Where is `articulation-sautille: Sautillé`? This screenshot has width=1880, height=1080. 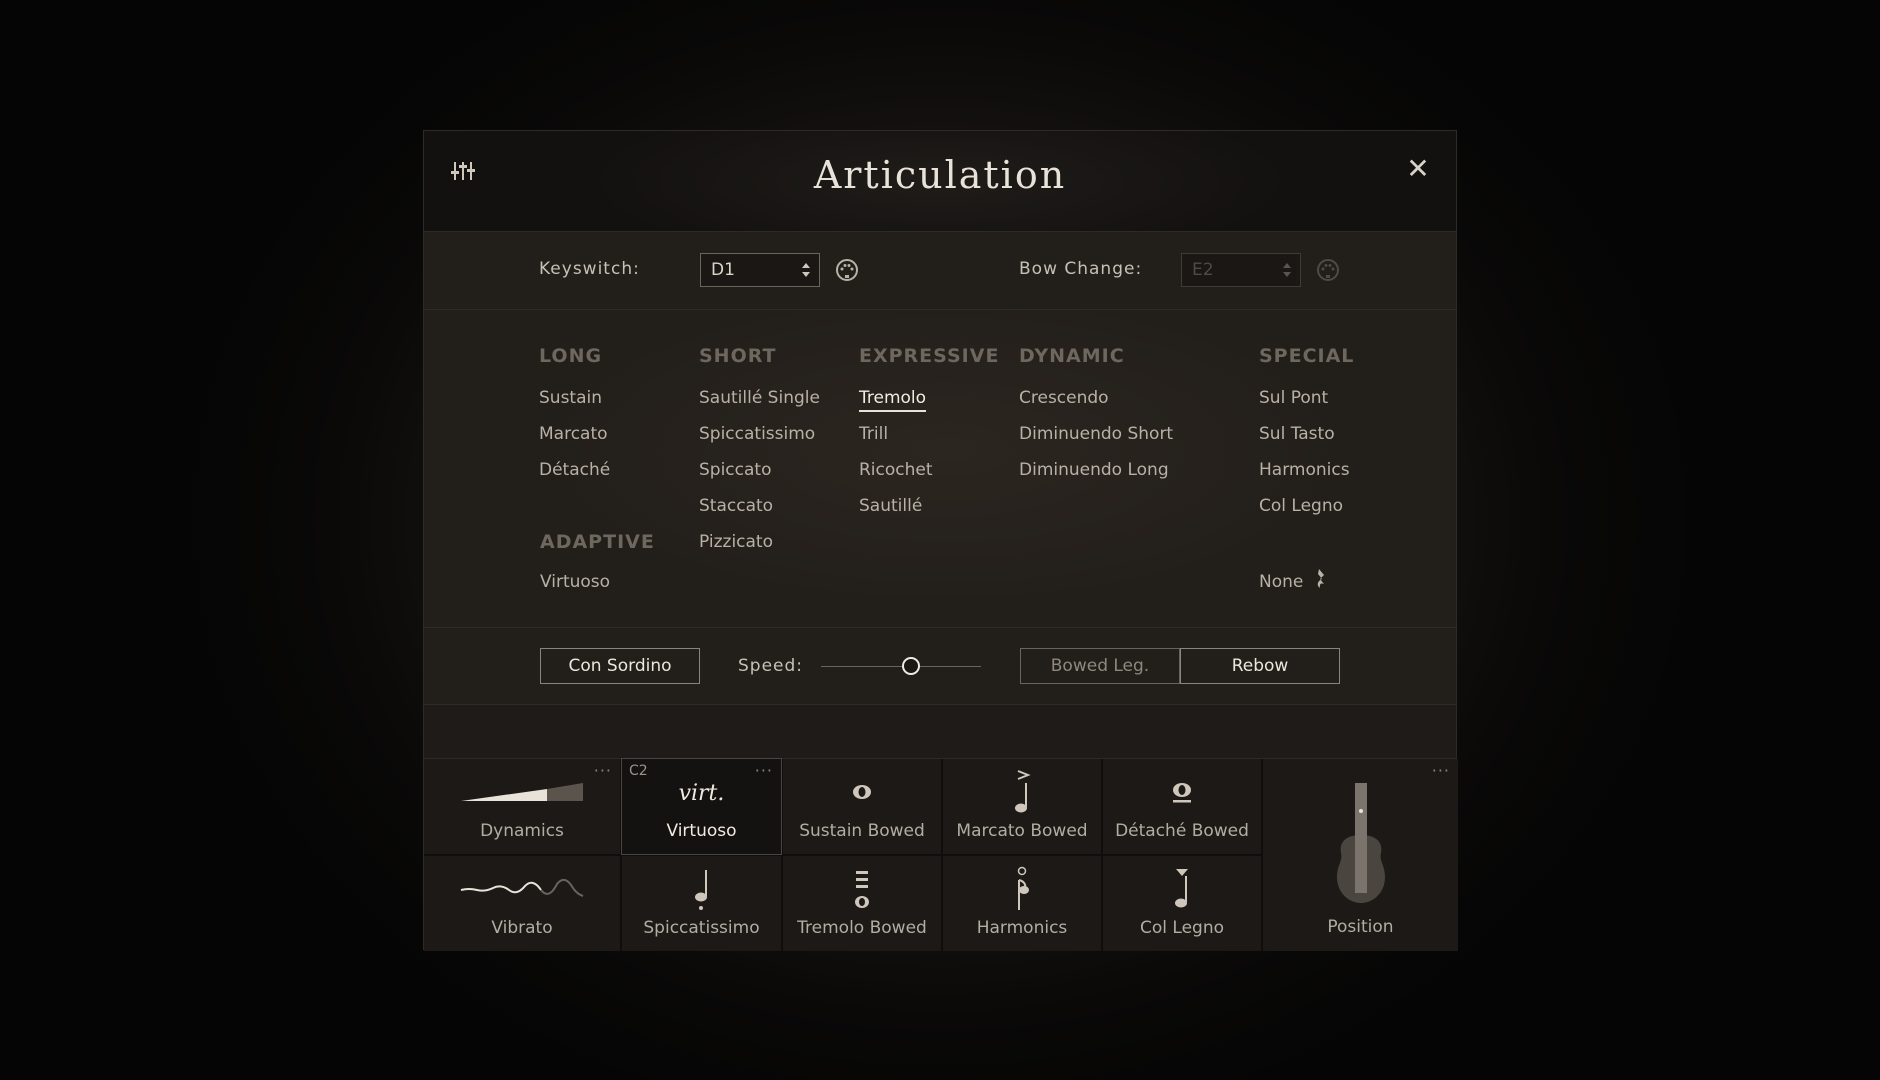
articulation-sautille: Sautillé is located at coordinates (890, 506).